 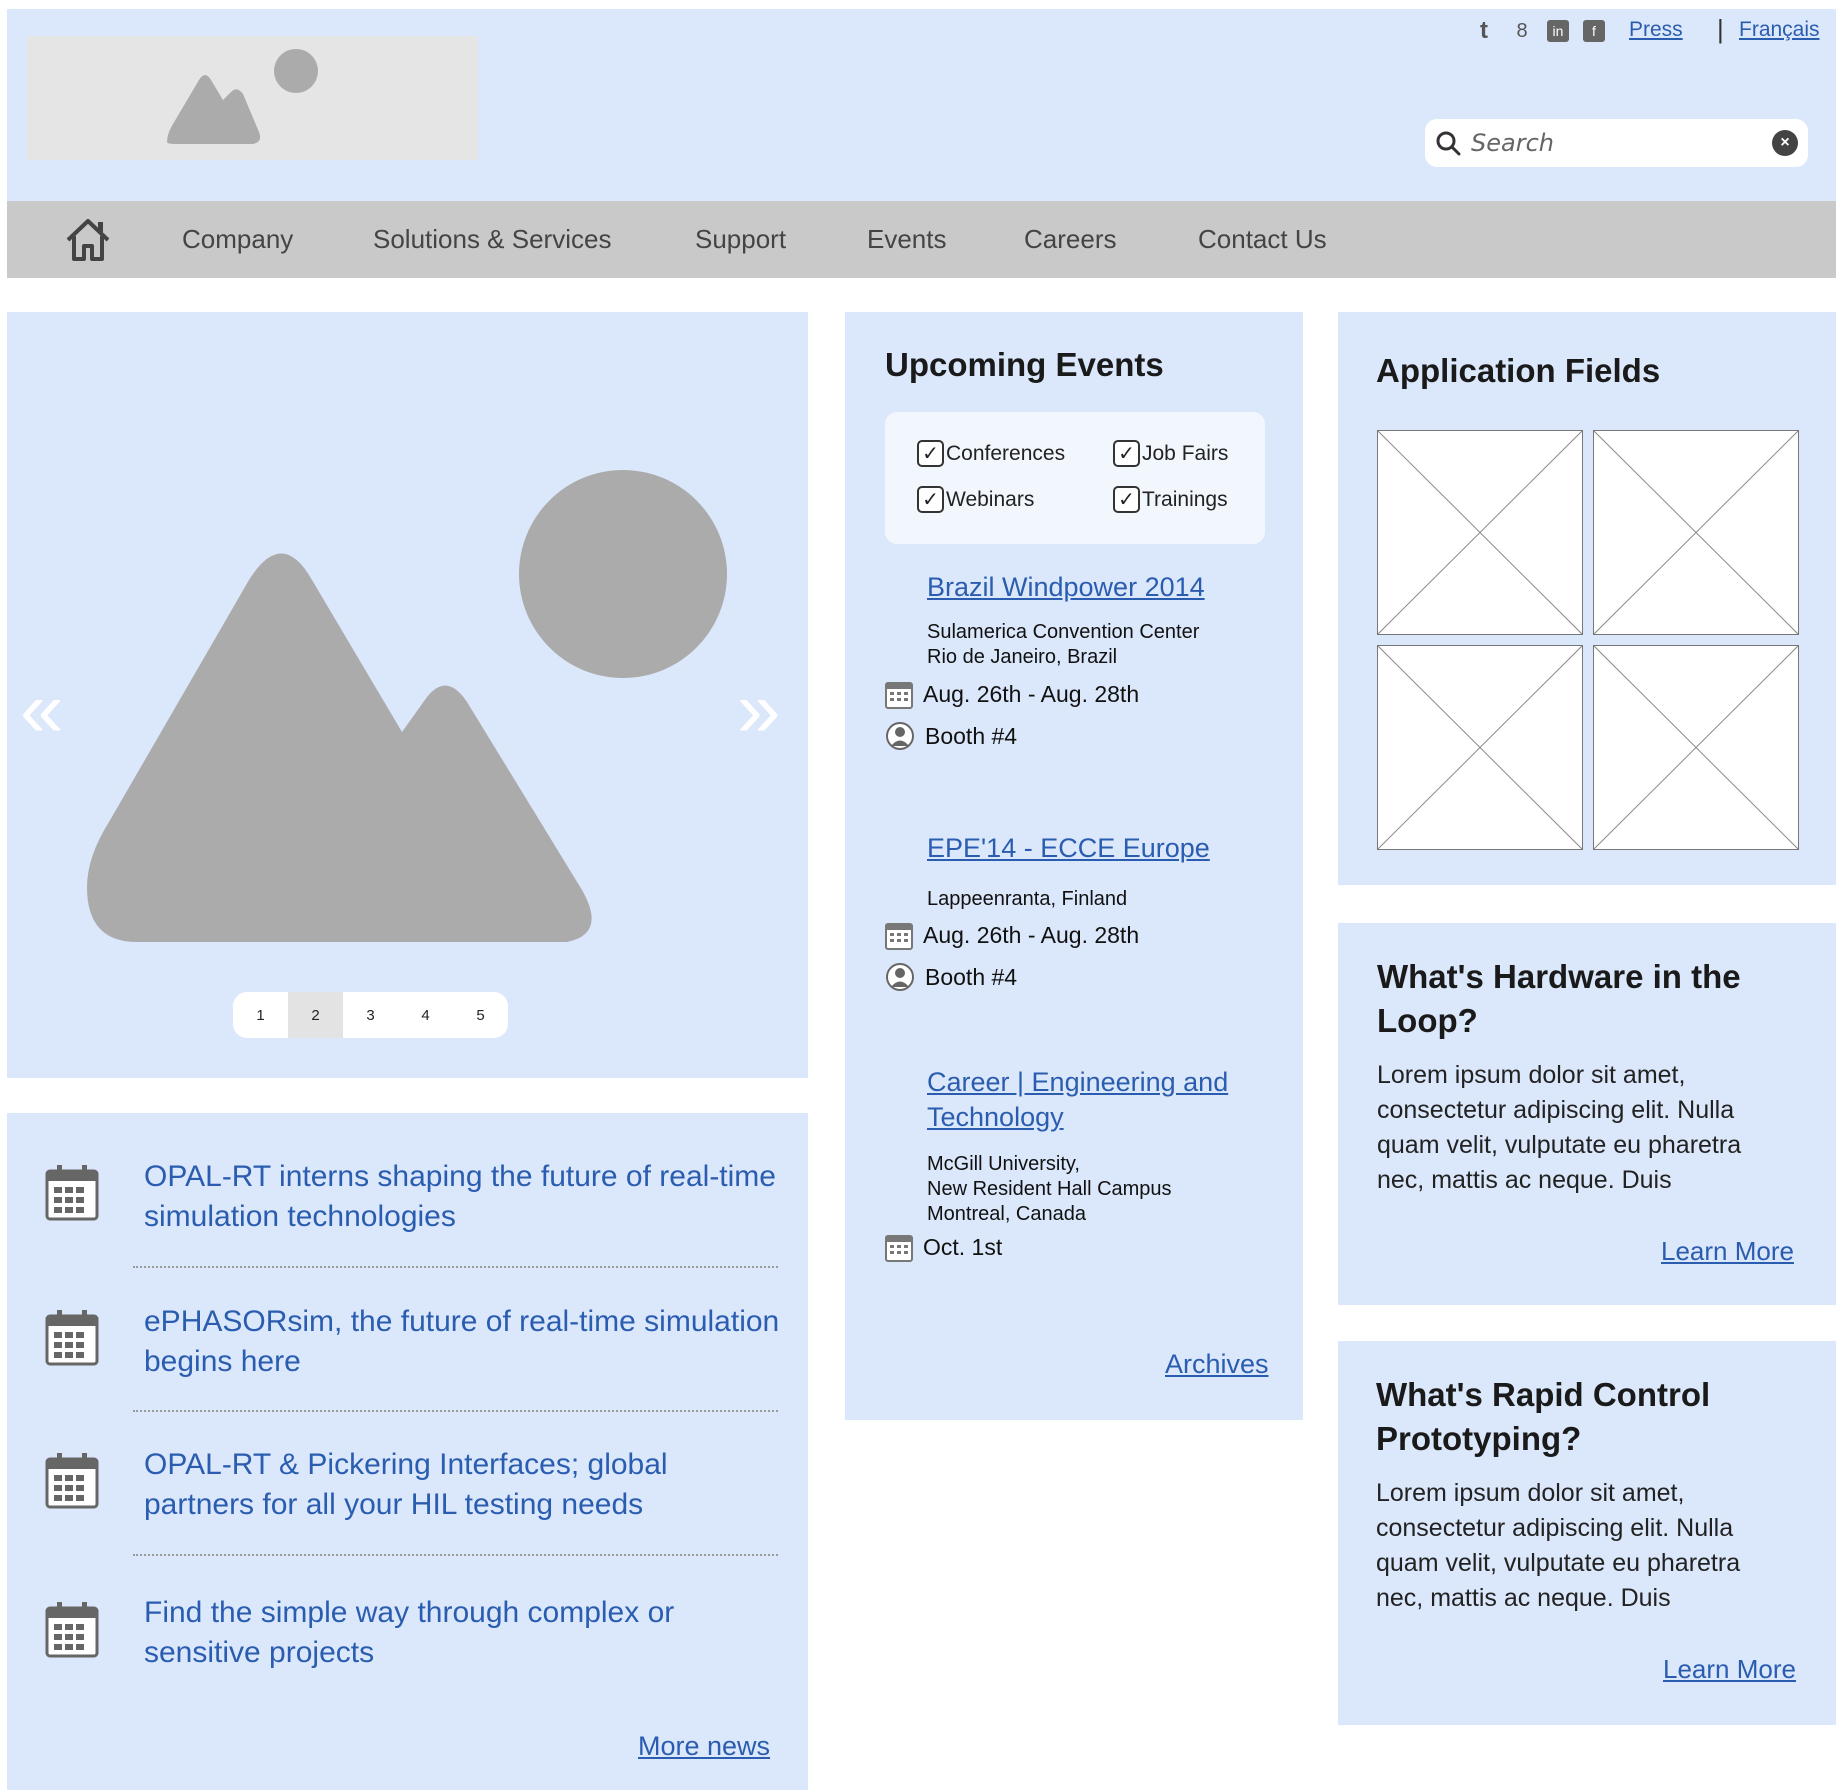 What do you see at coordinates (907, 239) in the screenshot?
I see `nav-item-events: Events` at bounding box center [907, 239].